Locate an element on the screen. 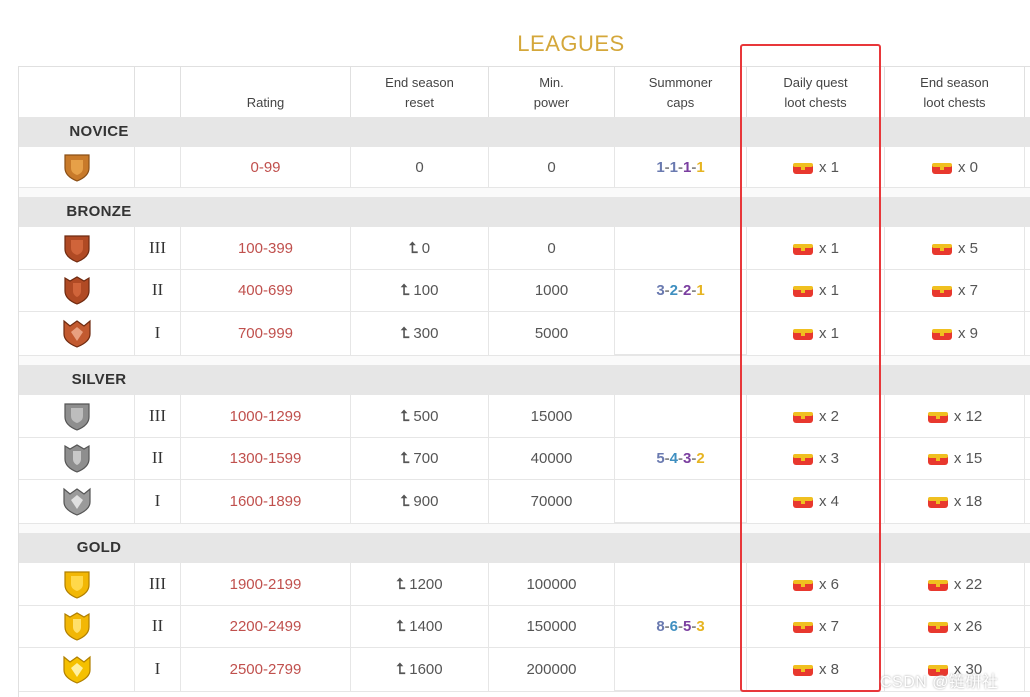 The width and height of the screenshot is (1030, 697). cap-value: 4 is located at coordinates (673, 458).